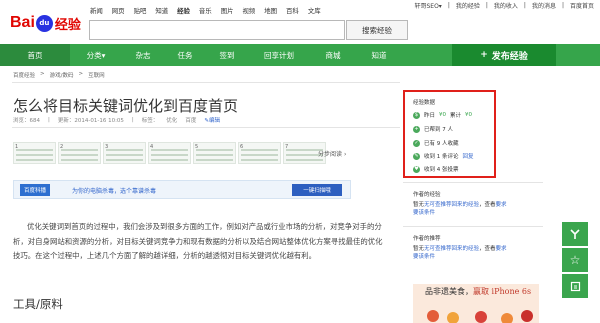 The image size is (600, 323). What do you see at coordinates (441, 144) in the screenshot?
I see `stat-label: 已有 9 人收藏` at bounding box center [441, 144].